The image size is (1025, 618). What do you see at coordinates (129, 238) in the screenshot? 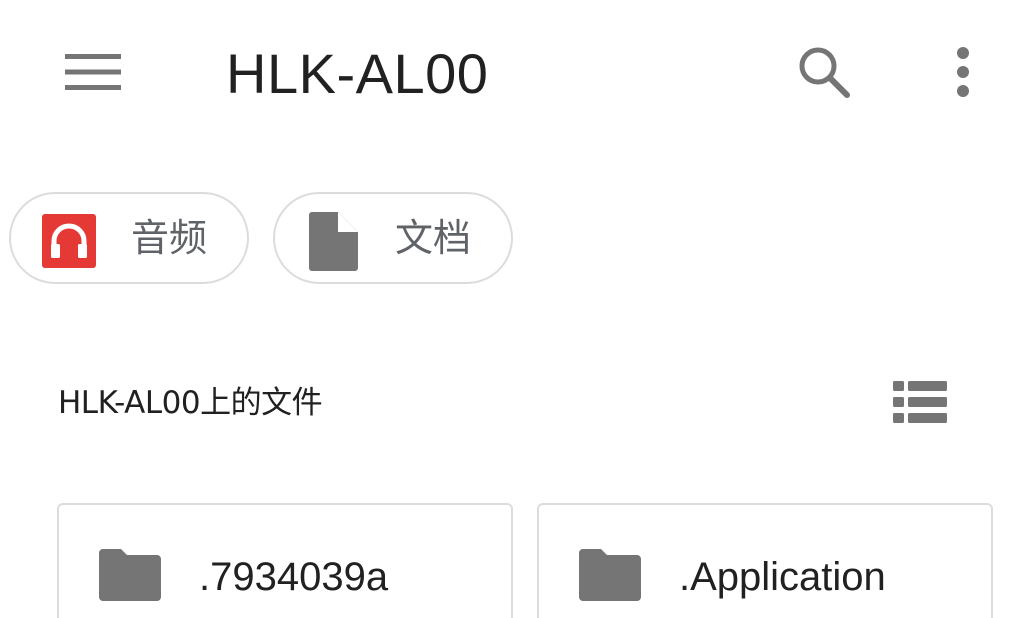
I see `chip-audio: 音频` at bounding box center [129, 238].